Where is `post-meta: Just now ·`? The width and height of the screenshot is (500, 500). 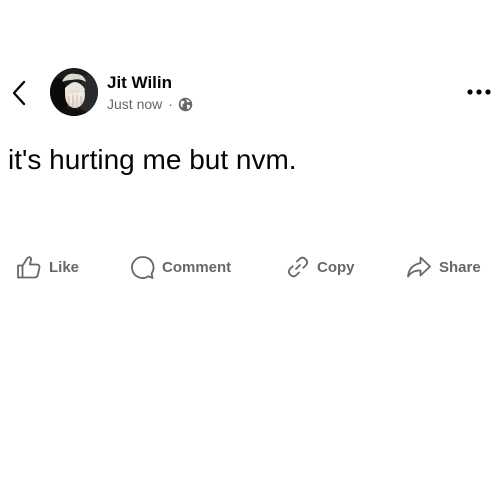
post-meta: Just now · is located at coordinates (150, 104).